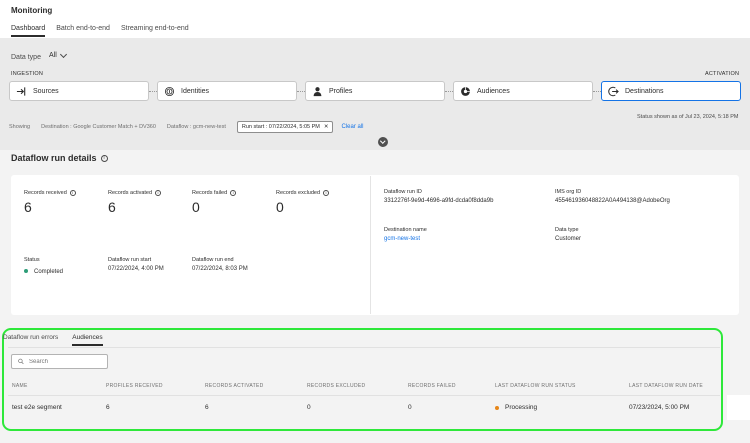 The image size is (750, 443). What do you see at coordinates (30, 340) in the screenshot?
I see `tab-dataflow-run-errors: Dataflow run errors` at bounding box center [30, 340].